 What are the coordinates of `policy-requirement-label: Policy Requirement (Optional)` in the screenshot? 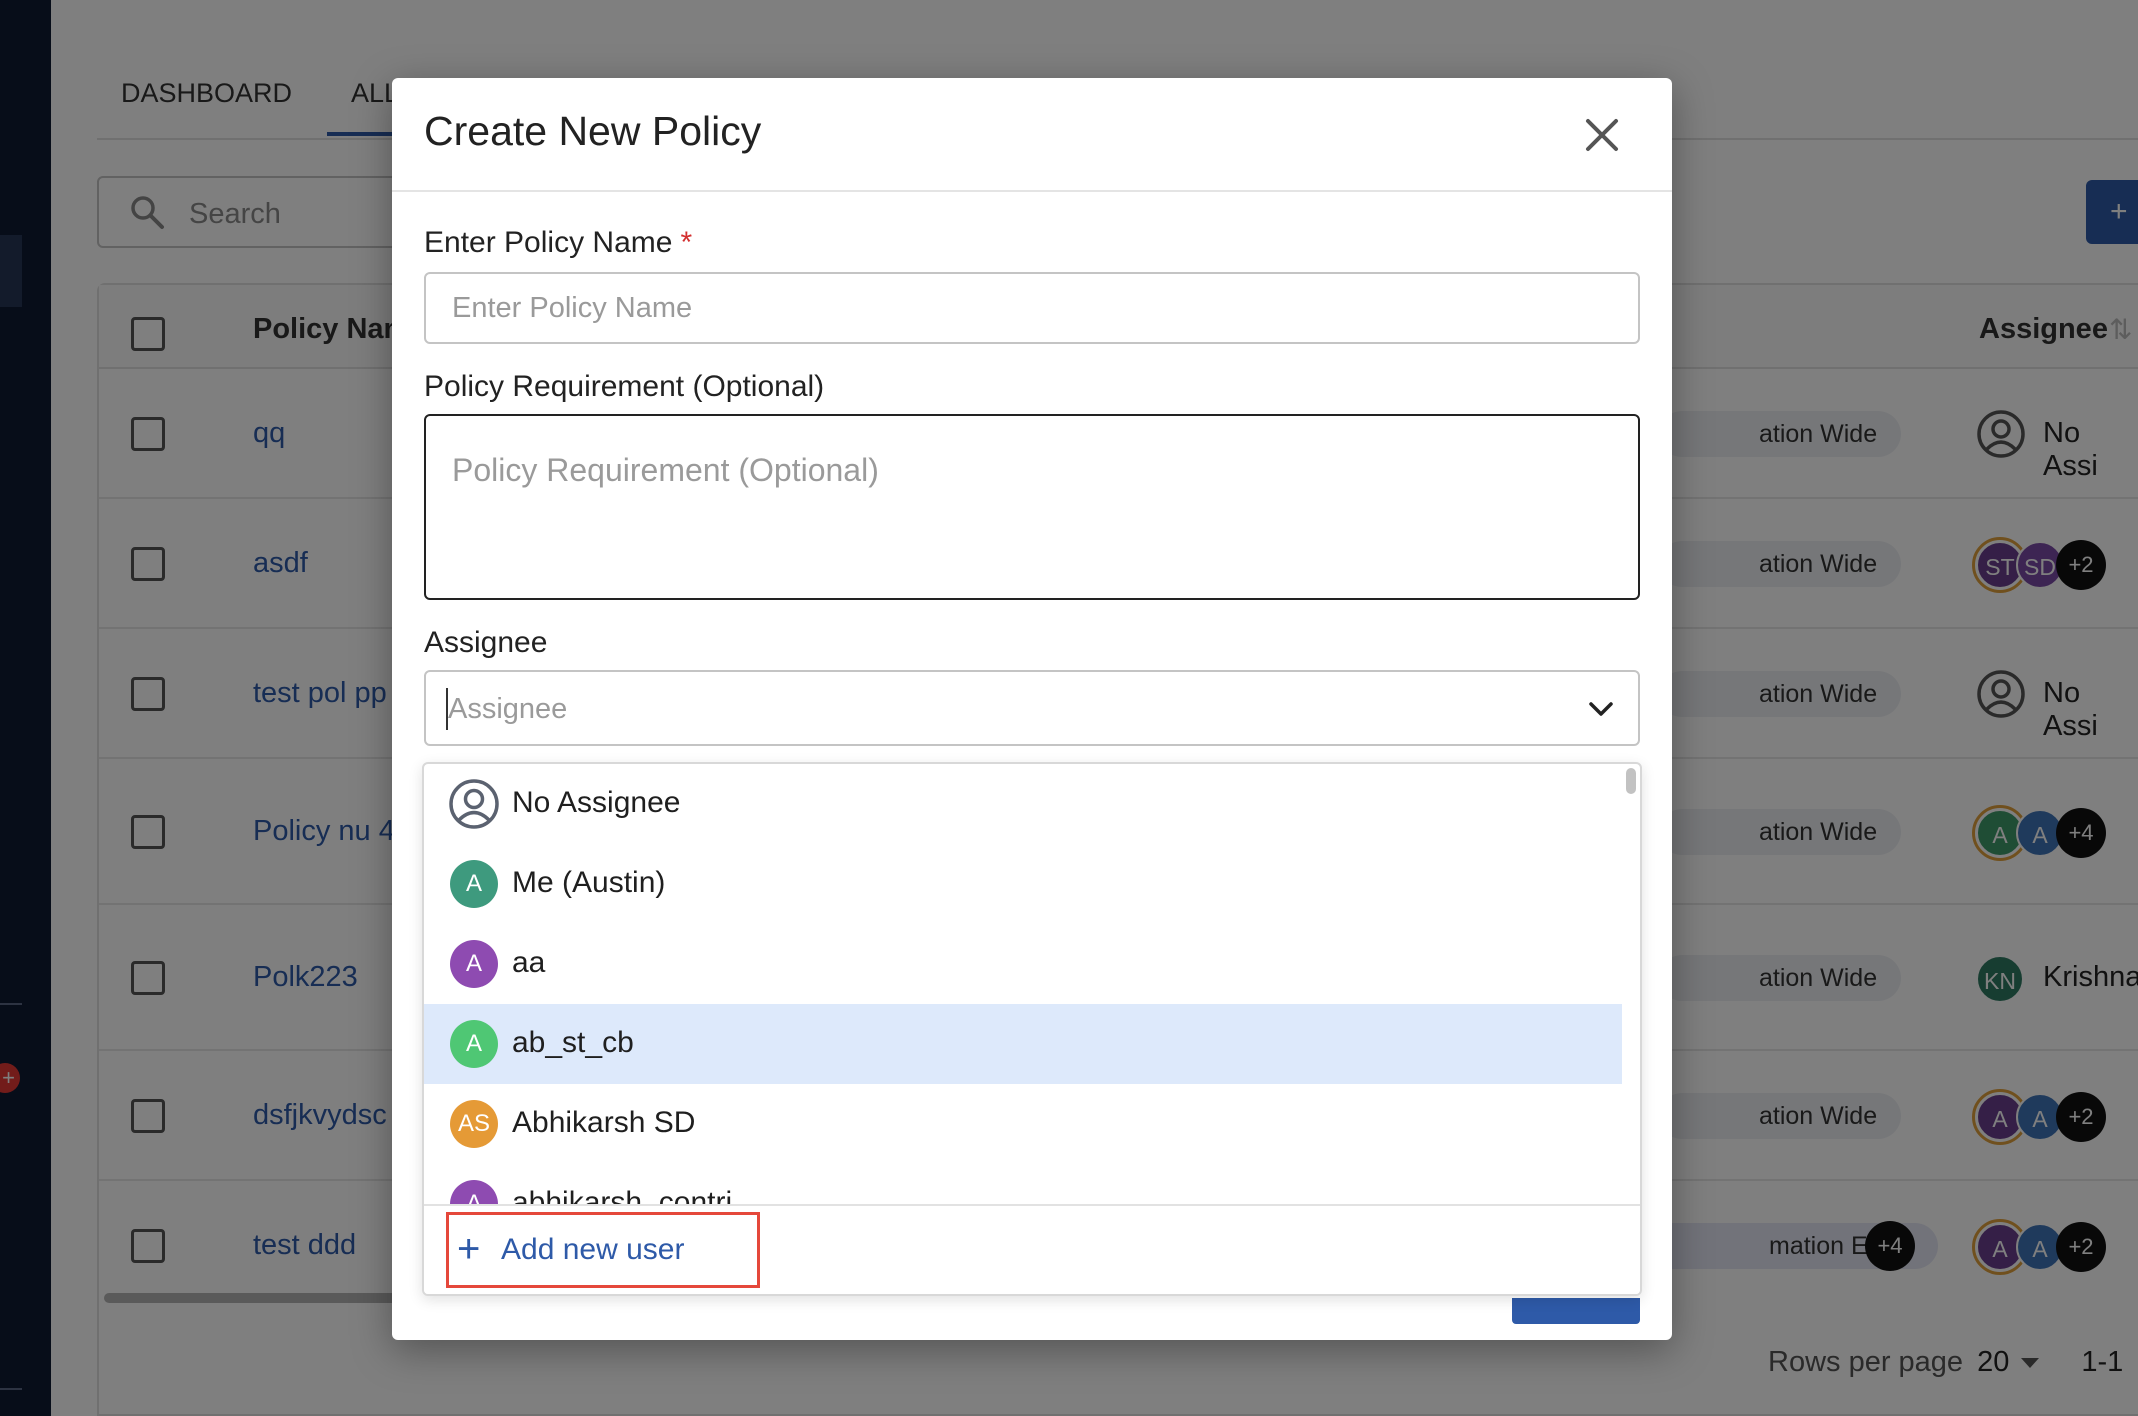 It's located at (624, 386).